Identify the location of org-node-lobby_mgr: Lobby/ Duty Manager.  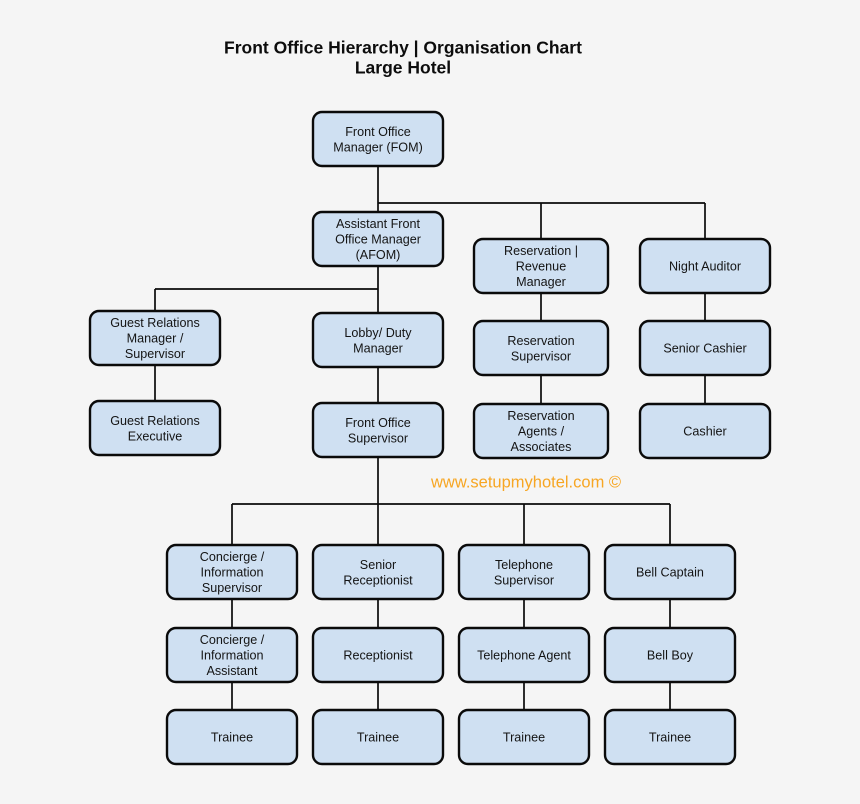
(378, 340).